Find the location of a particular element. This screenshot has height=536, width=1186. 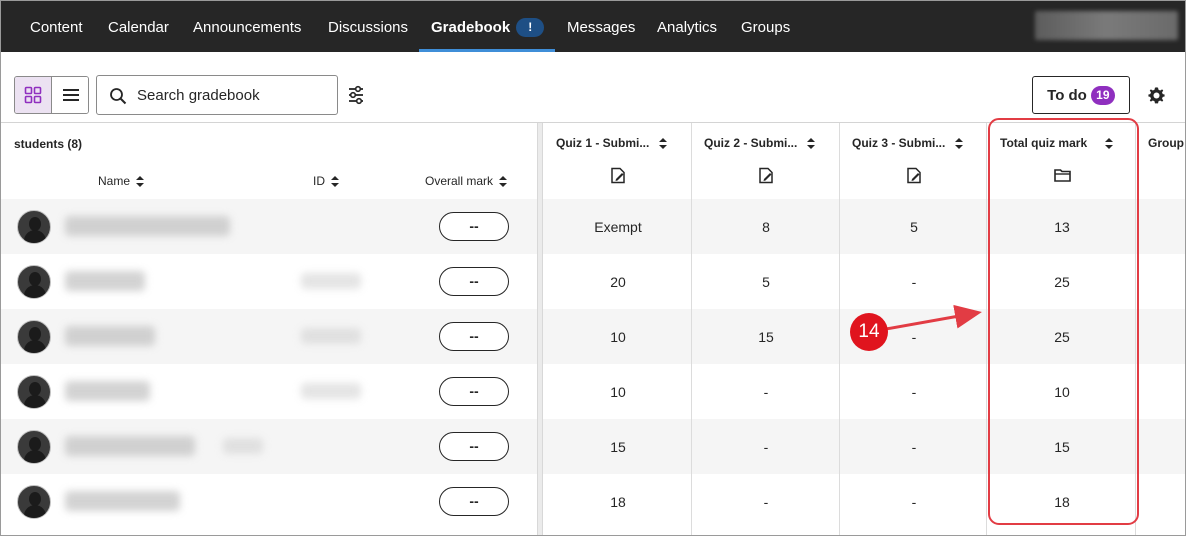

column-header-group: Group is located at coordinates (1166, 143).